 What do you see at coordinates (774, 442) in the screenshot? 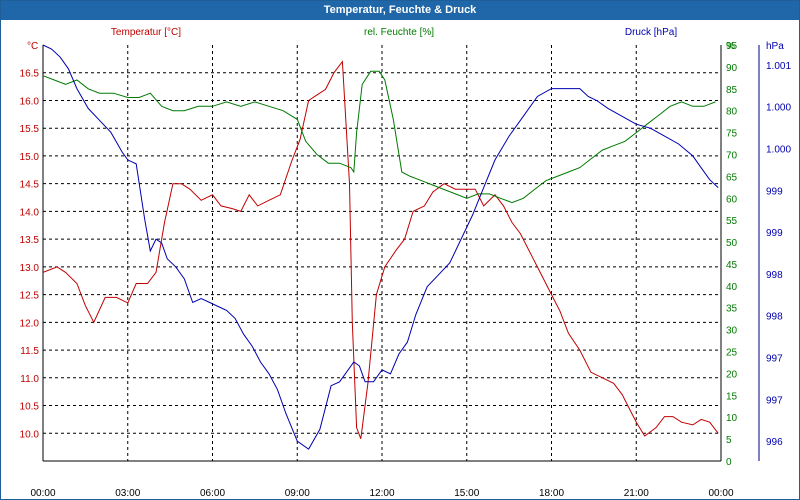
I see `pressure-tick-label: 996` at bounding box center [774, 442].